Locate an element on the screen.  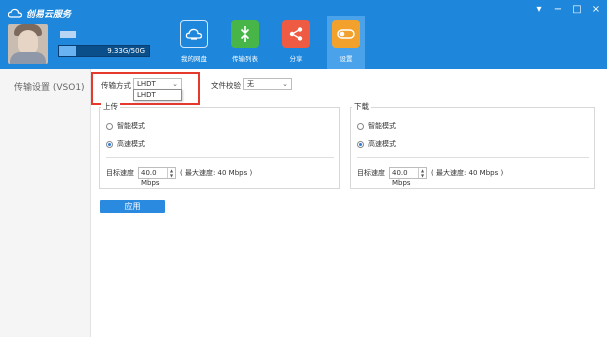
upload-fast-mode-radio: 高速模式 is located at coordinates (125, 144).